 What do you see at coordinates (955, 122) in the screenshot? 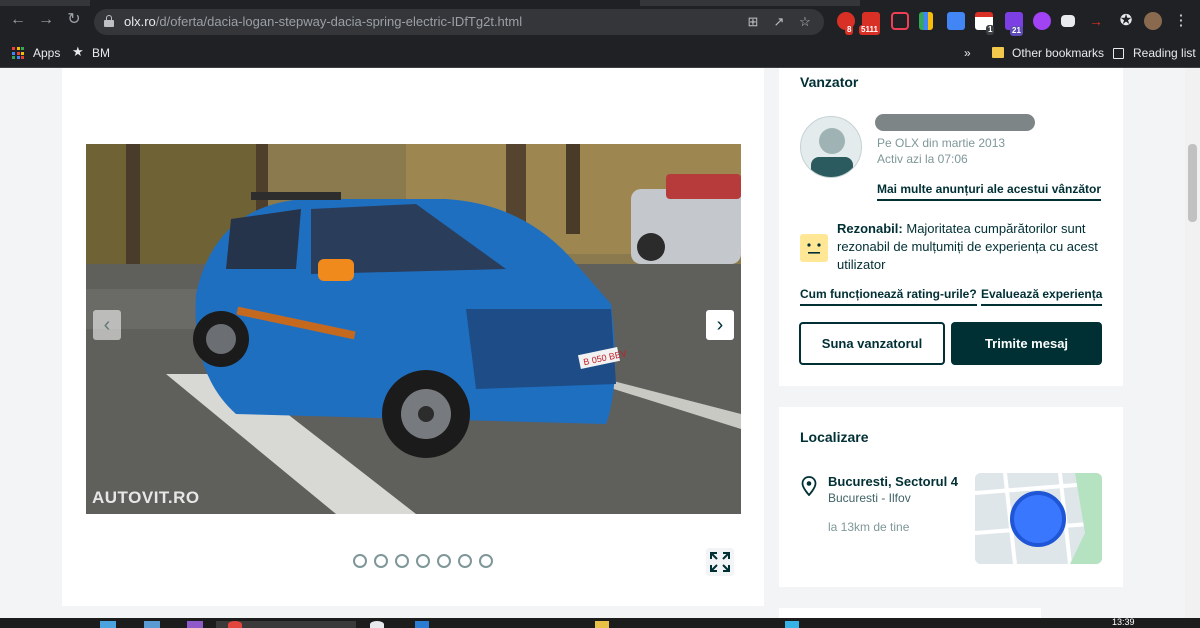
I see `seller-name-redacted` at bounding box center [955, 122].